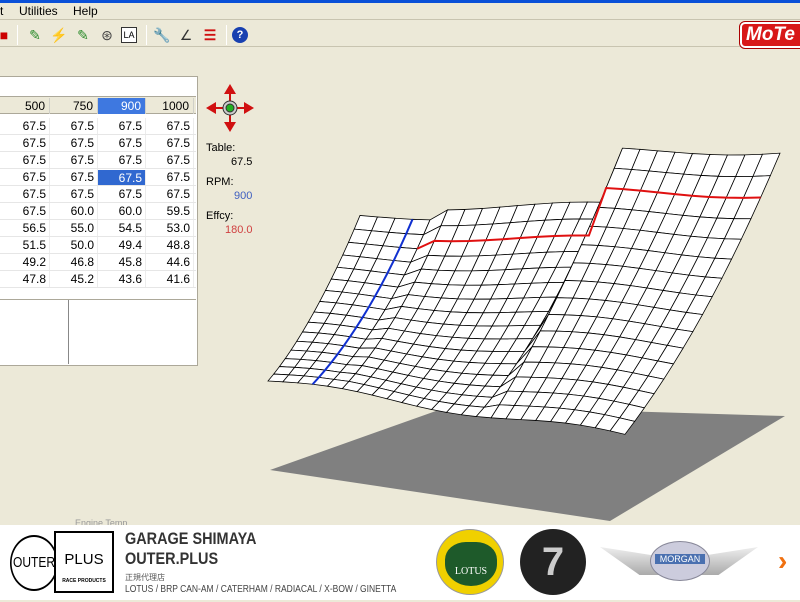 This screenshot has width=800, height=602. What do you see at coordinates (230, 108) in the screenshot?
I see `rotate-control` at bounding box center [230, 108].